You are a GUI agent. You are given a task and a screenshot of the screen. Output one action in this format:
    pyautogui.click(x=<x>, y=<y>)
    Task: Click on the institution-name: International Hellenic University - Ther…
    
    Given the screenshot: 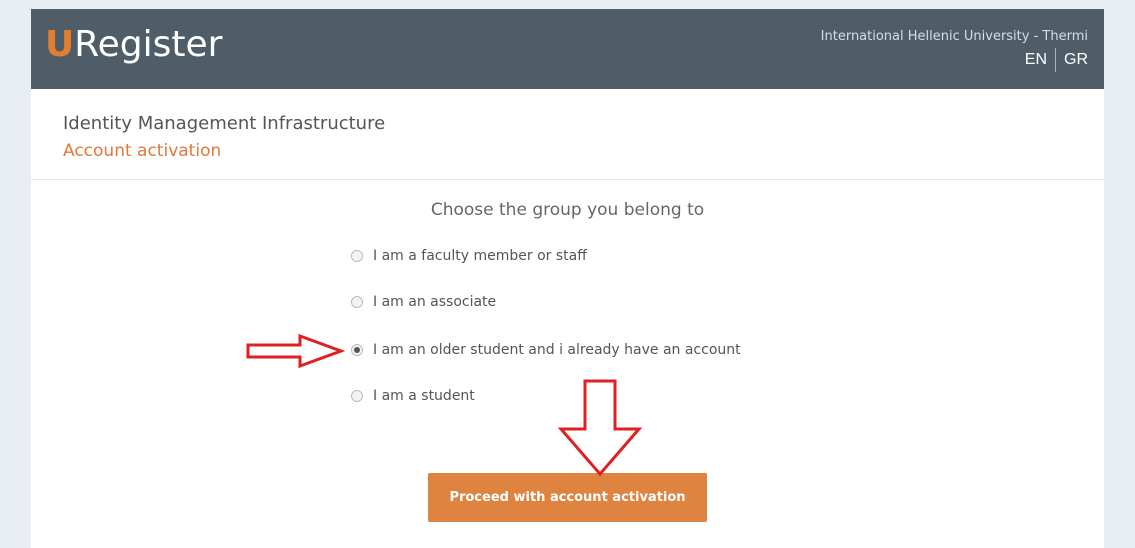 What is the action you would take?
    pyautogui.click(x=954, y=36)
    